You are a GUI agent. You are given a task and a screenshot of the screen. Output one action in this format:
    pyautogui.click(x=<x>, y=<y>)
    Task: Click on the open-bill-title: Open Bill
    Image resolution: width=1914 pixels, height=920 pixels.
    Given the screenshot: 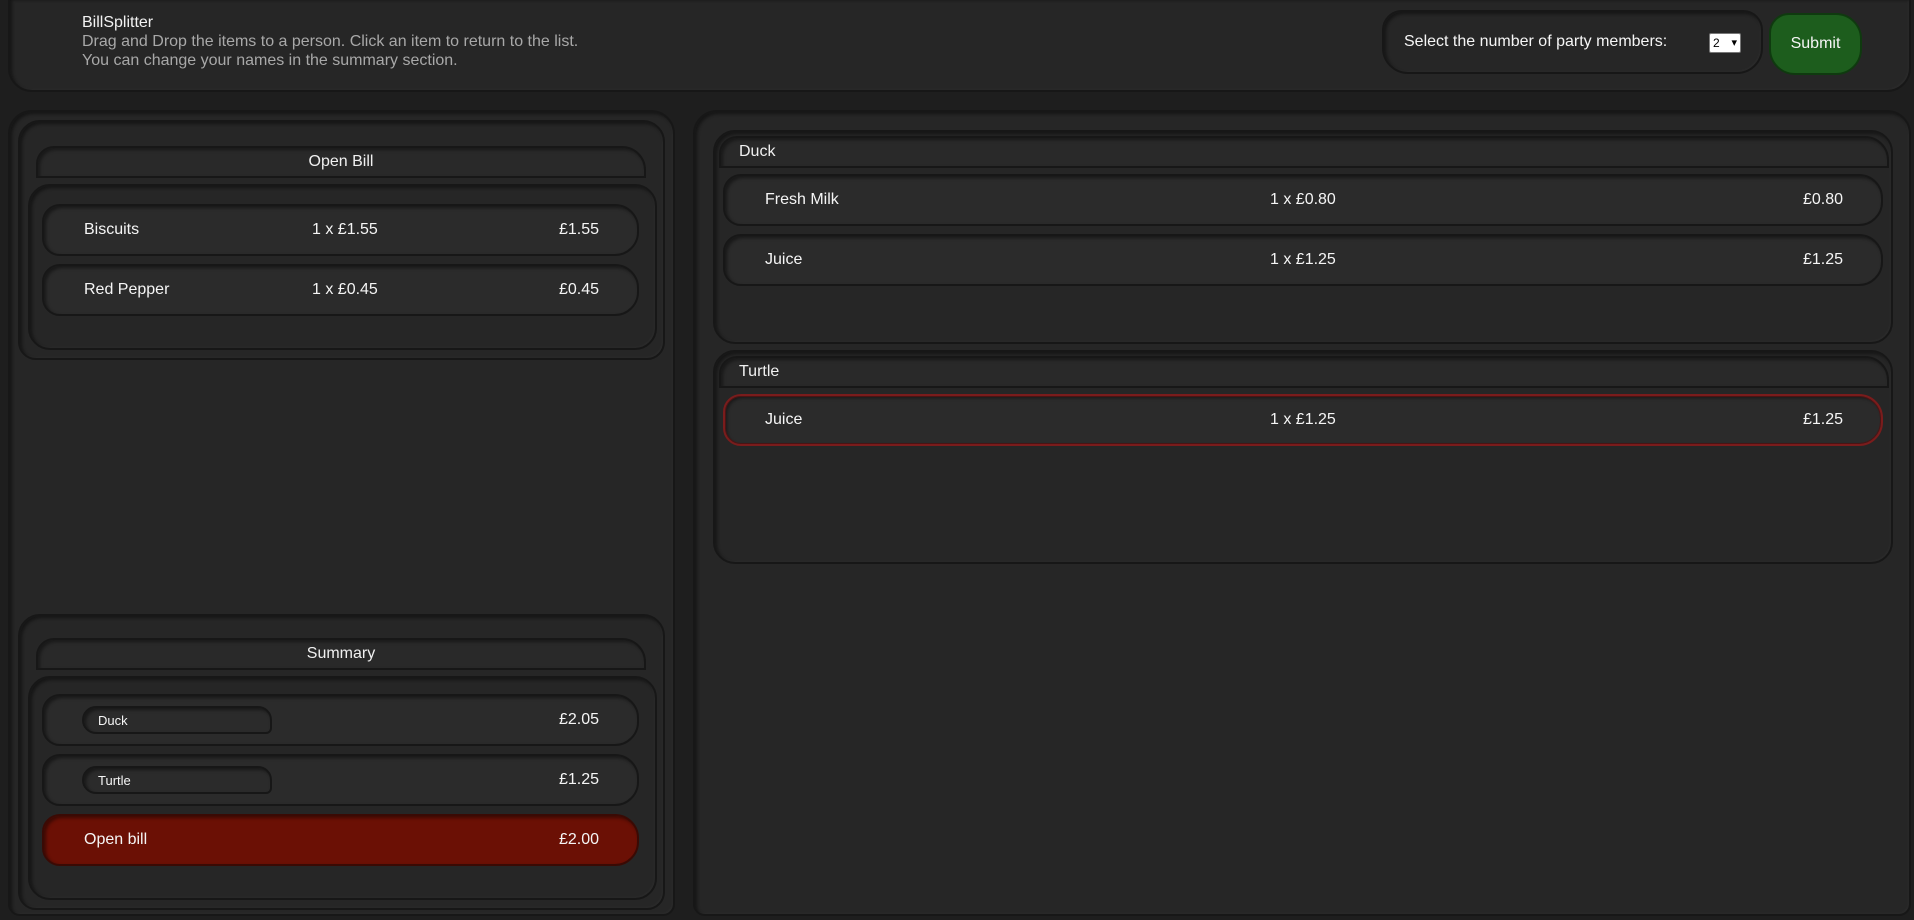 What is the action you would take?
    pyautogui.click(x=341, y=162)
    